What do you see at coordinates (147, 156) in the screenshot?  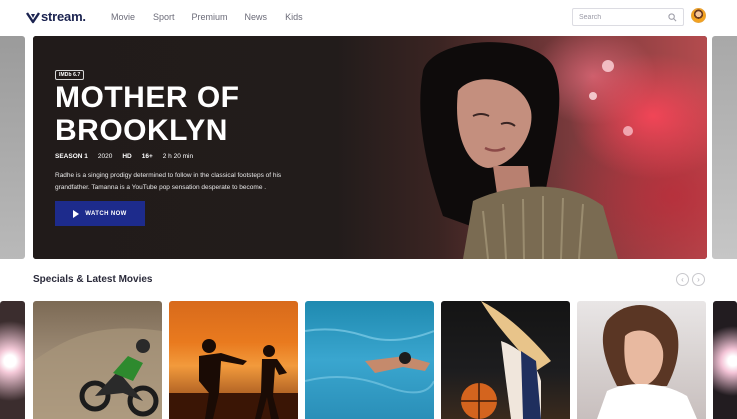 I see `age-rating-label: 16+` at bounding box center [147, 156].